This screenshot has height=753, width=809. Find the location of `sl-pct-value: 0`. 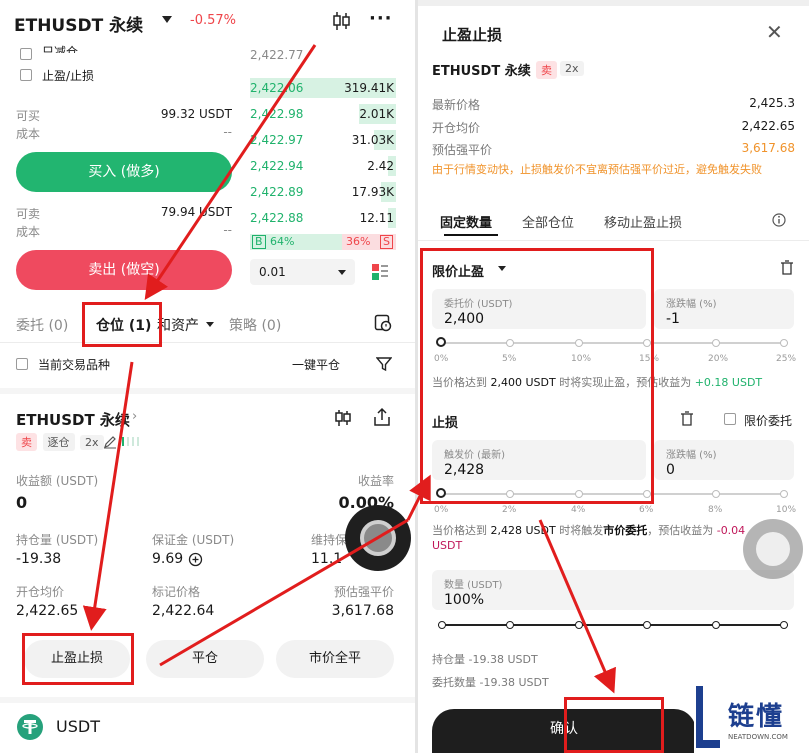

sl-pct-value: 0 is located at coordinates (670, 470).